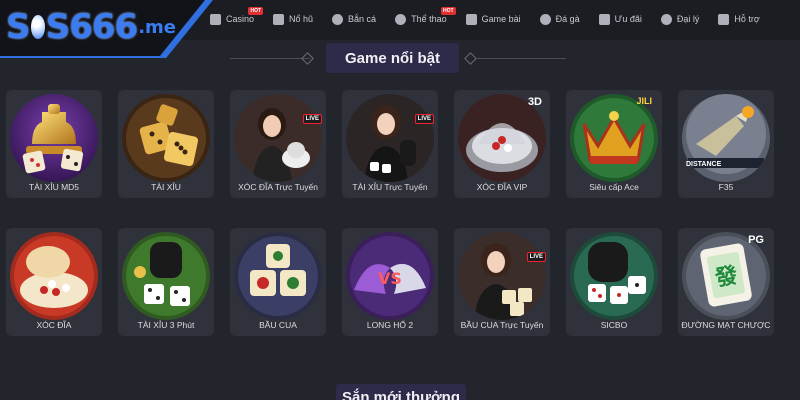  Describe the element at coordinates (502, 144) in the screenshot. I see `game-card-xoc-dia-vip: 3D XÓC ĐĨA VIP` at that location.